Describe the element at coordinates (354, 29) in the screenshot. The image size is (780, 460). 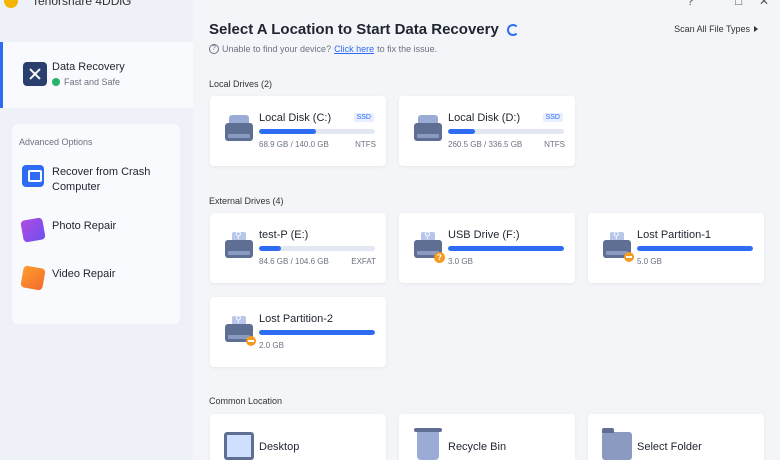
I see `page-title-text: Select A Location to Start Data Recovery` at that location.